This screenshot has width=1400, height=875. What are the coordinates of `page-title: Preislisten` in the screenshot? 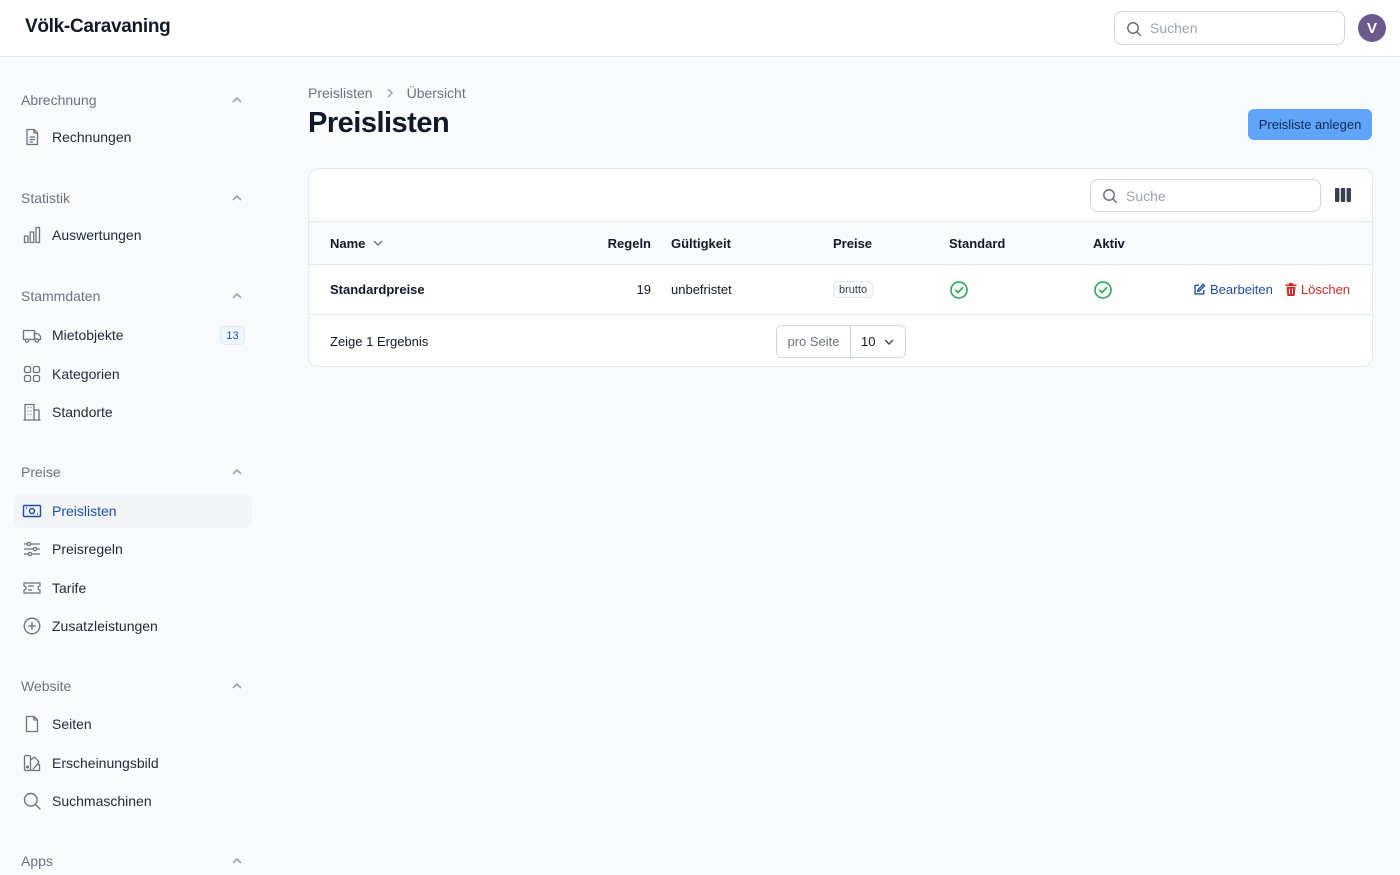 It's located at (379, 123).